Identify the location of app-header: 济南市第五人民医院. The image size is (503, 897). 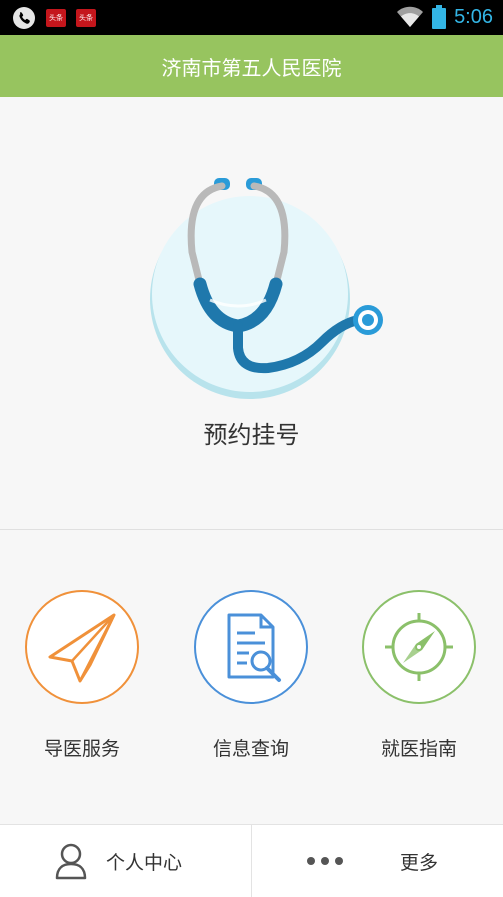
(251, 66).